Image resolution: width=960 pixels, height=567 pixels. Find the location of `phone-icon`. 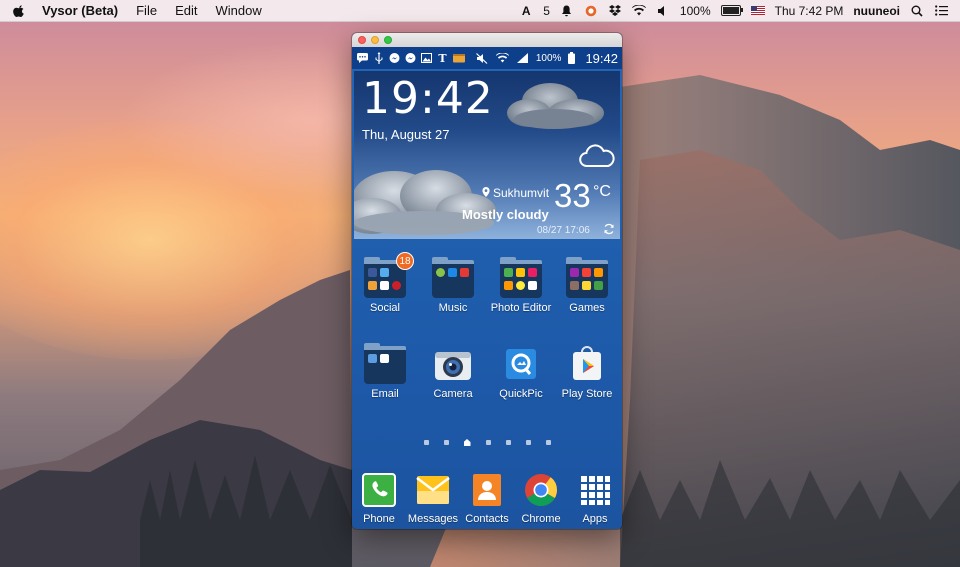

phone-icon is located at coordinates (379, 490).